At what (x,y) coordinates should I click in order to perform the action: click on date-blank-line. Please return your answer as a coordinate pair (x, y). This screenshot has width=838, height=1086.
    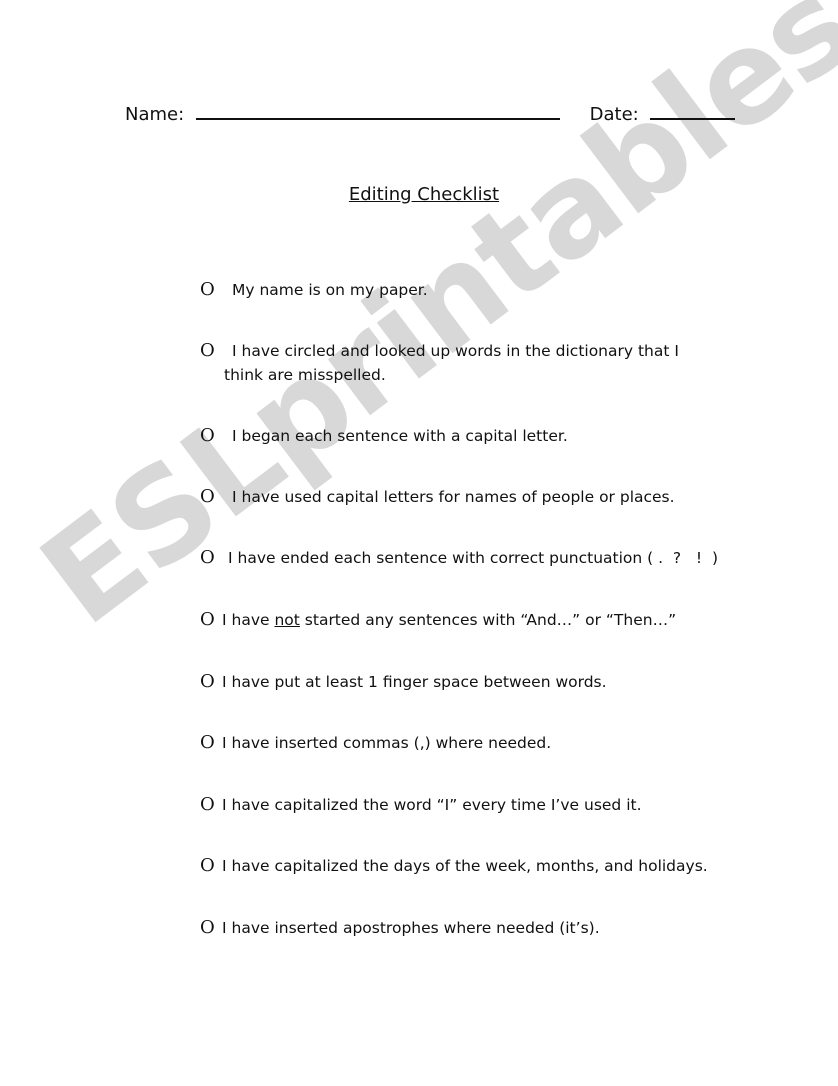
    Looking at the image, I should click on (693, 111).